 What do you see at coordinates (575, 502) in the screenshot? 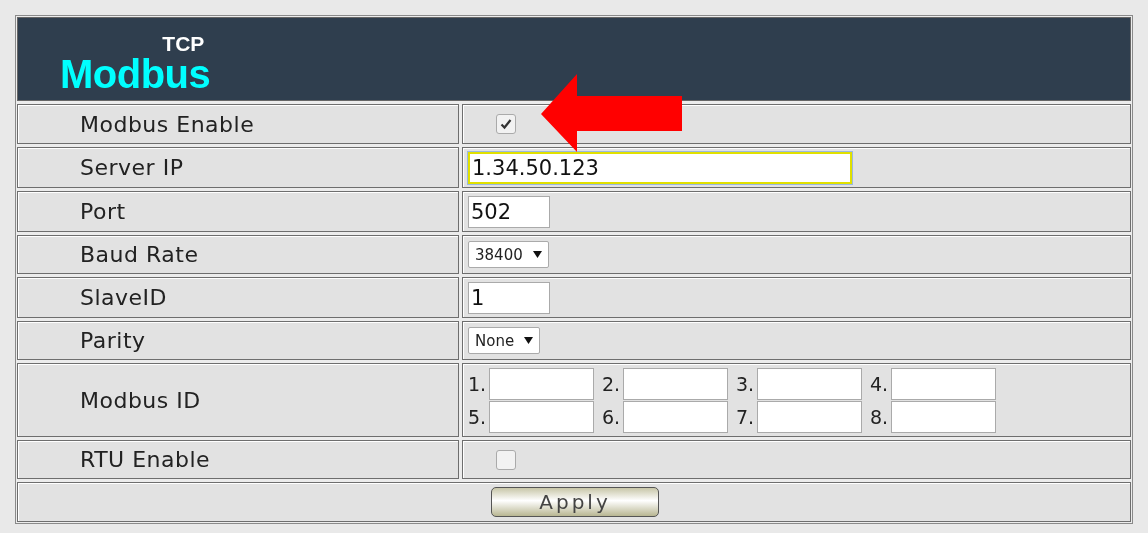
I see `apply-button: Apply` at bounding box center [575, 502].